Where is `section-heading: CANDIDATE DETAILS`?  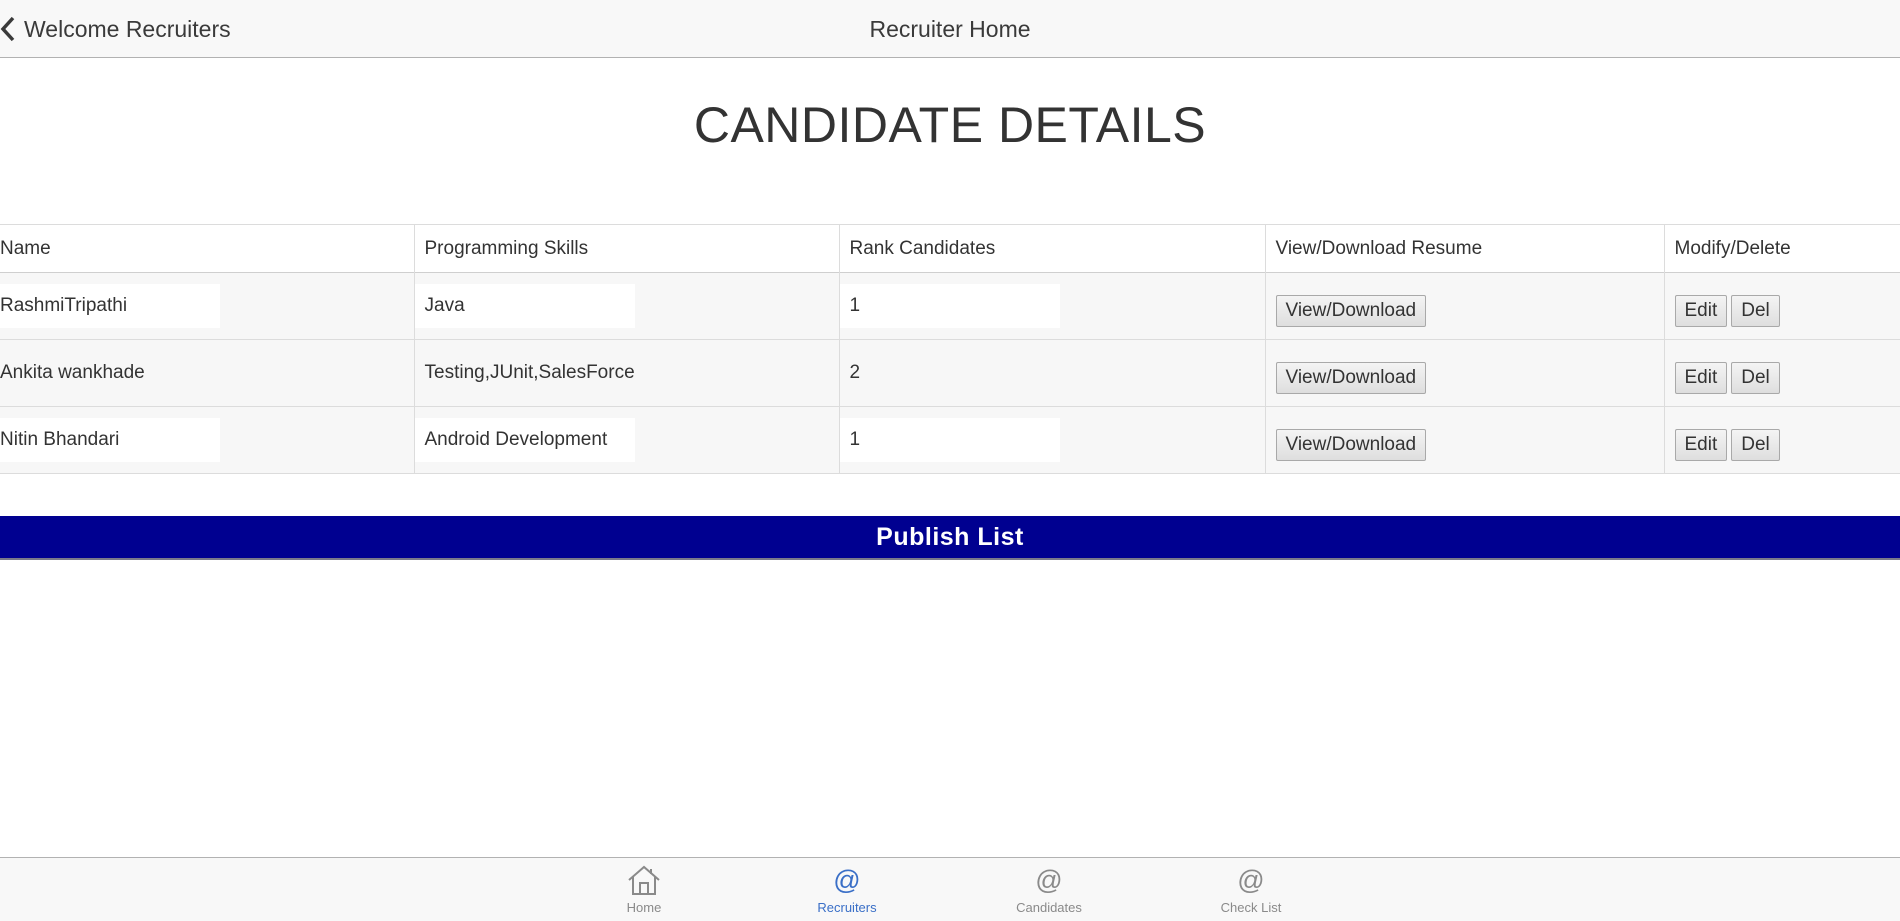
section-heading: CANDIDATE DETAILS is located at coordinates (950, 125).